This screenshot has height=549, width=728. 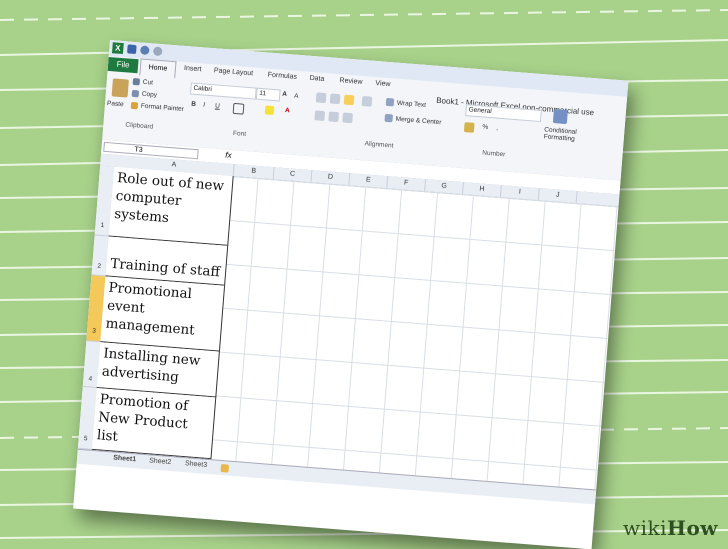 I want to click on shrink-font-button: A, so click(x=296, y=96).